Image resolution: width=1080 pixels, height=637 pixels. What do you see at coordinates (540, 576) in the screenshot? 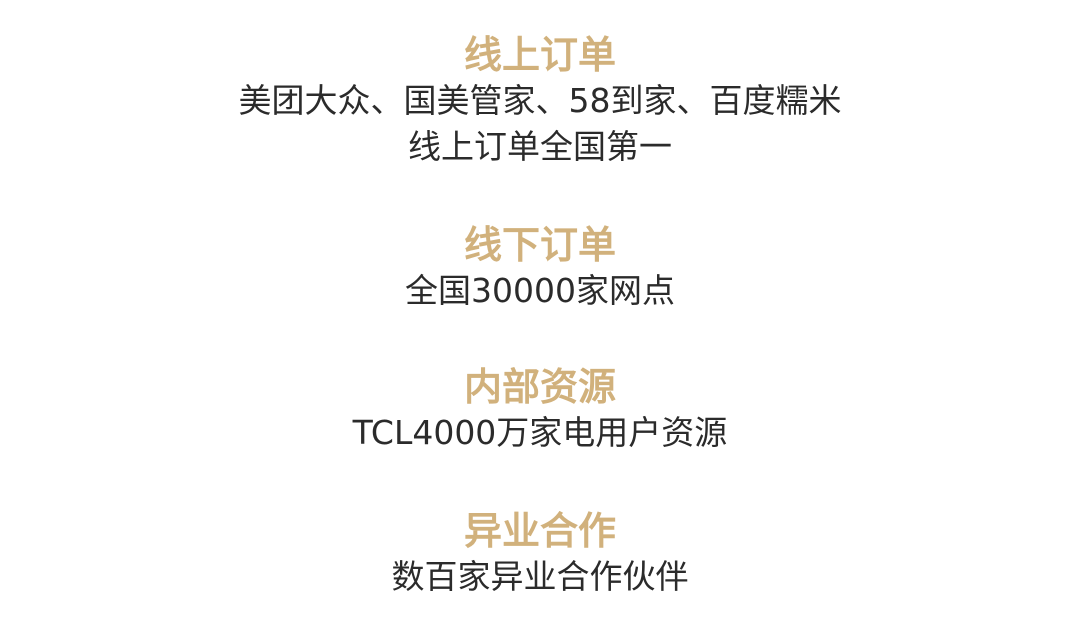
I see `section-text-line: 数百家异业合作伙伴` at bounding box center [540, 576].